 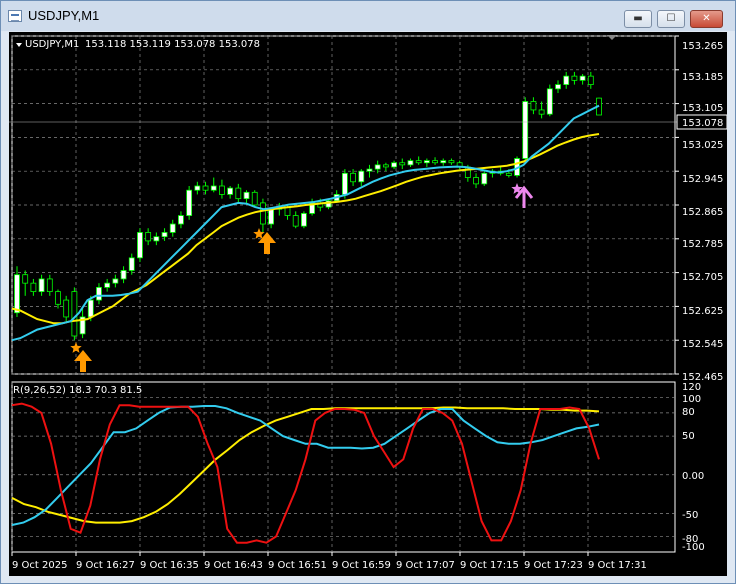 I want to click on chart-shift-icon, so click(x=612, y=37).